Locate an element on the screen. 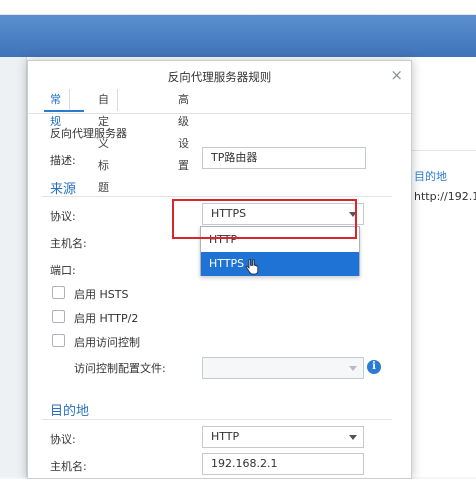 The width and height of the screenshot is (476, 479). dropdown-option-https: HTTPS is located at coordinates (280, 264).